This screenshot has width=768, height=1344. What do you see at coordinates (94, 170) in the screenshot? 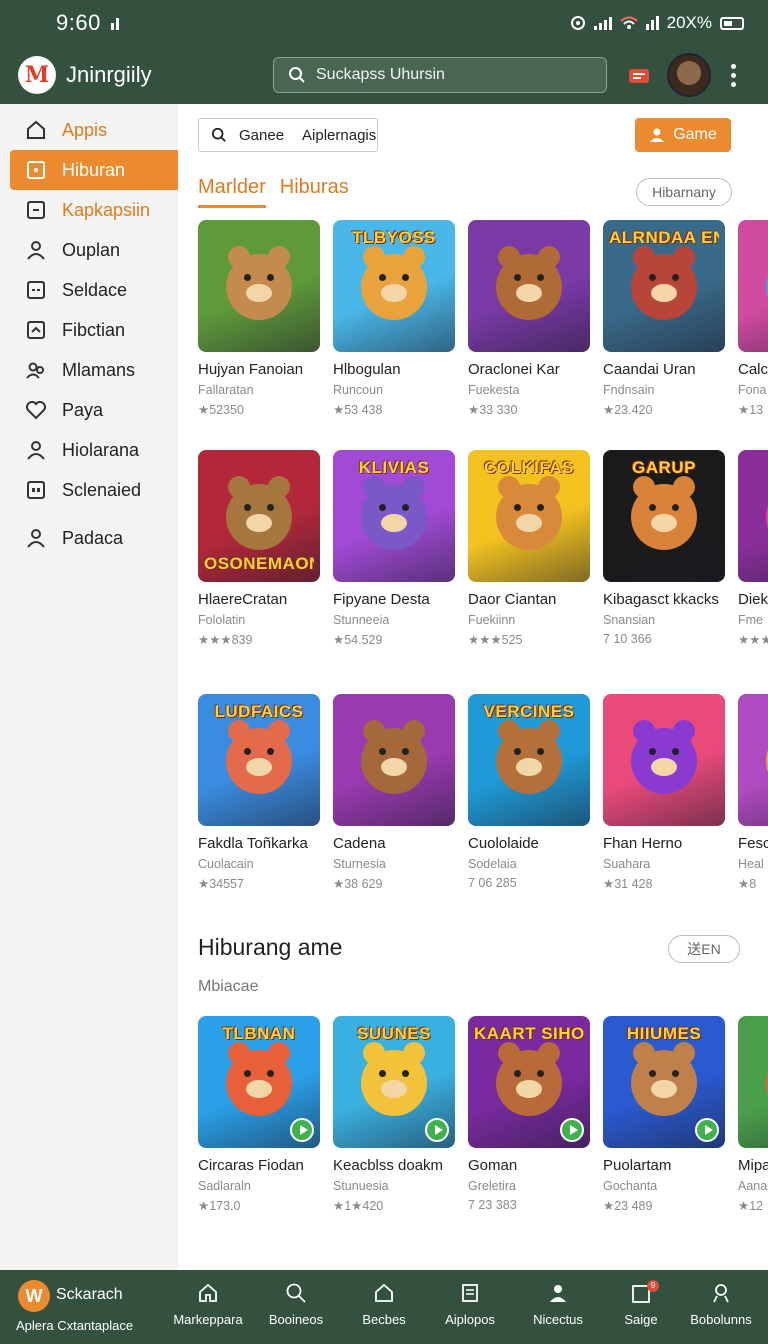
I see `sidebar-item-hiburan: Hiburan` at bounding box center [94, 170].